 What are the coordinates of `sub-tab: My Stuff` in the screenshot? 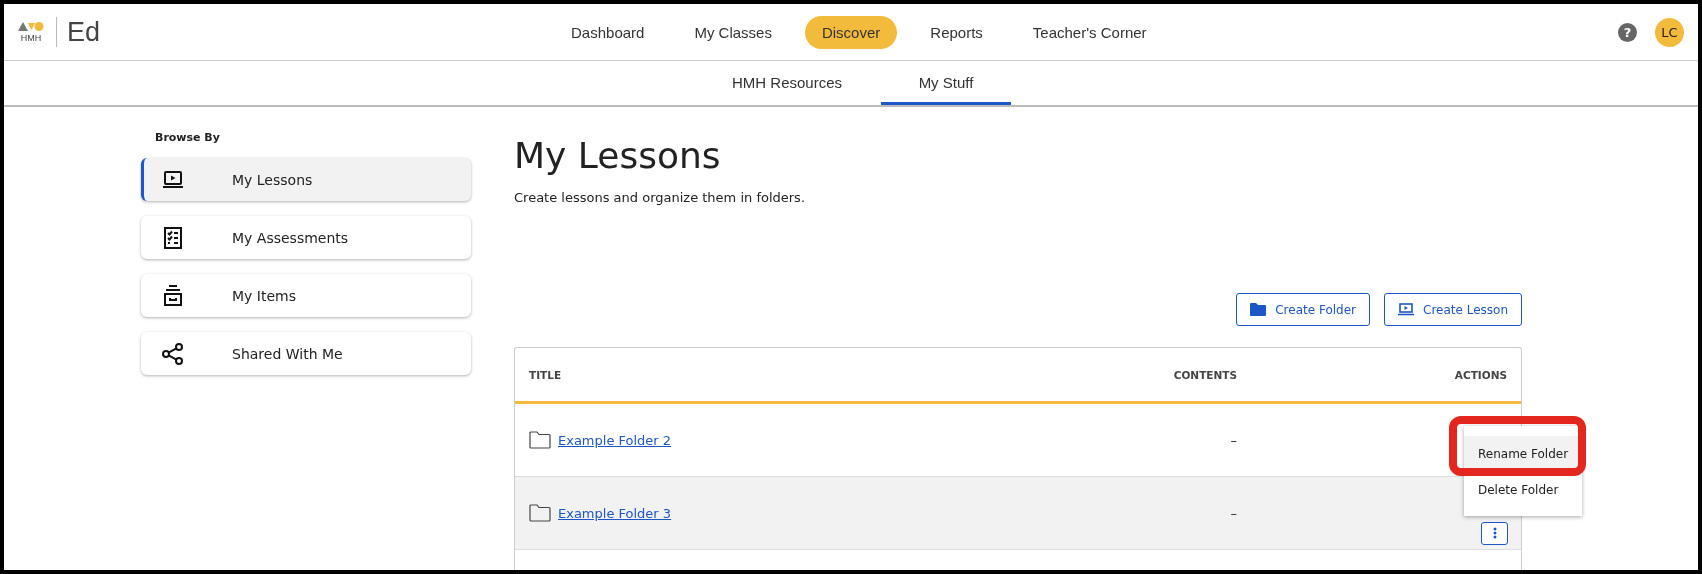 It's located at (946, 83).